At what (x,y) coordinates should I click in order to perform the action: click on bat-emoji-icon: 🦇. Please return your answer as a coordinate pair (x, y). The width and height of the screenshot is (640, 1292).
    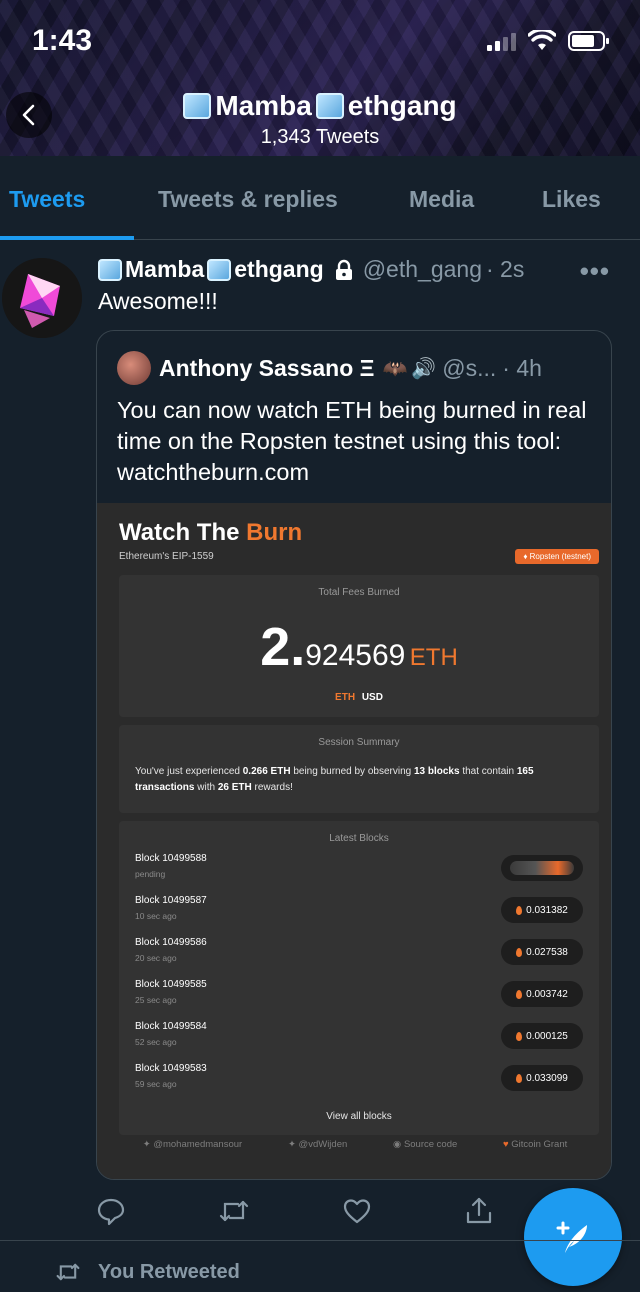
    Looking at the image, I should click on (395, 368).